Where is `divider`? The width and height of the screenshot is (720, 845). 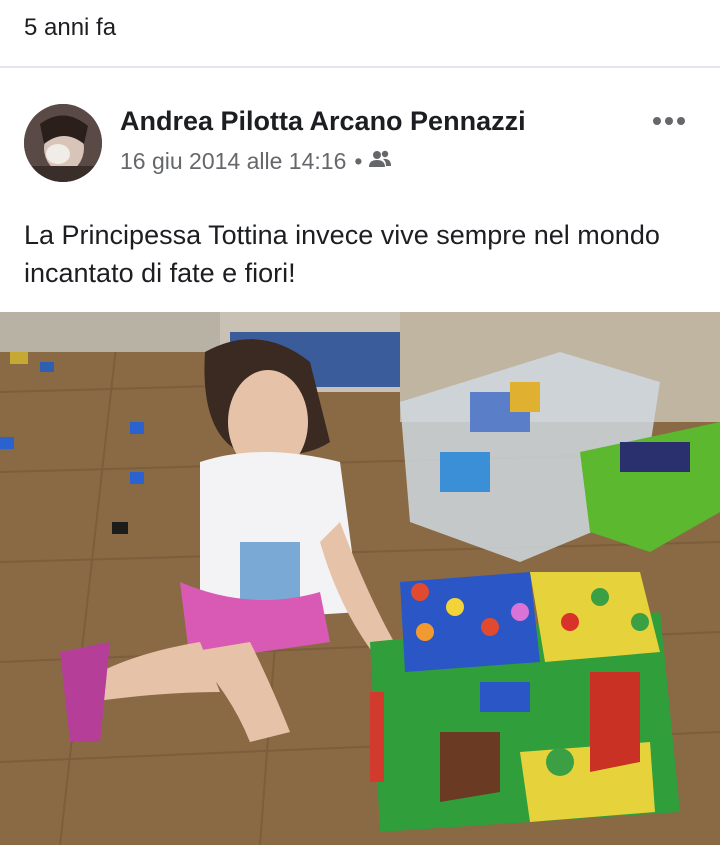
divider is located at coordinates (360, 67).